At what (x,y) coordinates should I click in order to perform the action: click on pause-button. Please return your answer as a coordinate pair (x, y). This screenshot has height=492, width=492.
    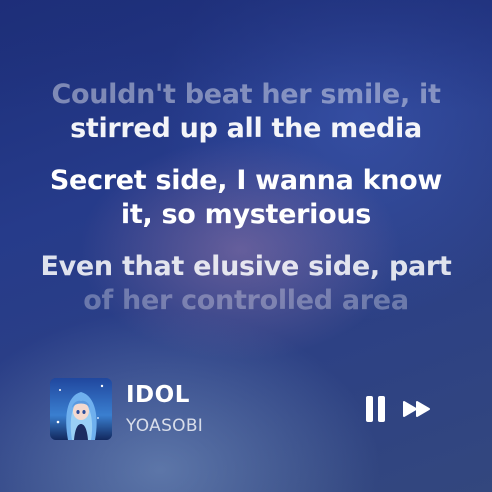
    Looking at the image, I should click on (377, 409).